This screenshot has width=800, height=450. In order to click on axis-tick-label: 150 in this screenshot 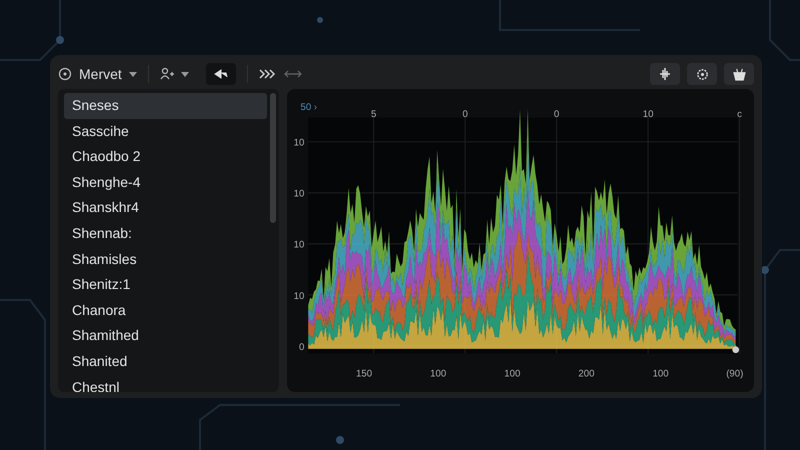, I will do `click(364, 374)`.